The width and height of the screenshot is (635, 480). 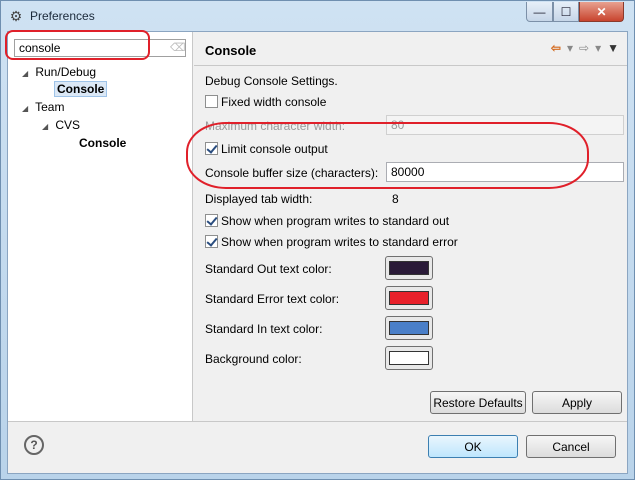 I want to click on history-navigation: ⇦ ▾ ⇨ ▾ ▼, so click(x=585, y=48).